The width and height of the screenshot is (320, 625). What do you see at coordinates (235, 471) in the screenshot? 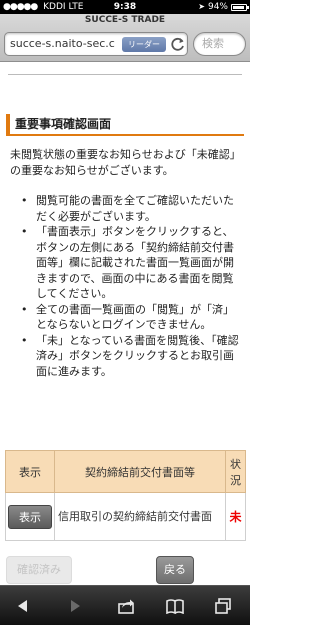
I see `column-header-status: 状況` at bounding box center [235, 471].